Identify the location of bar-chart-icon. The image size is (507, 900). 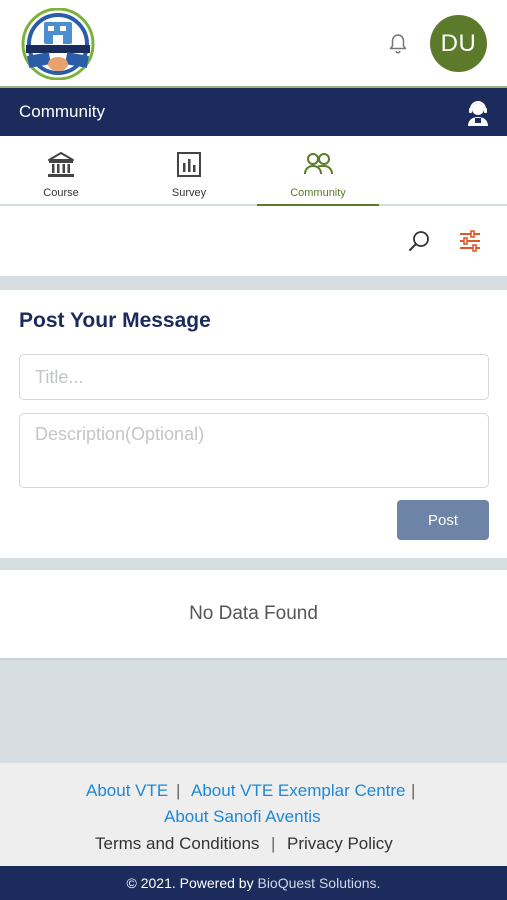
(189, 164).